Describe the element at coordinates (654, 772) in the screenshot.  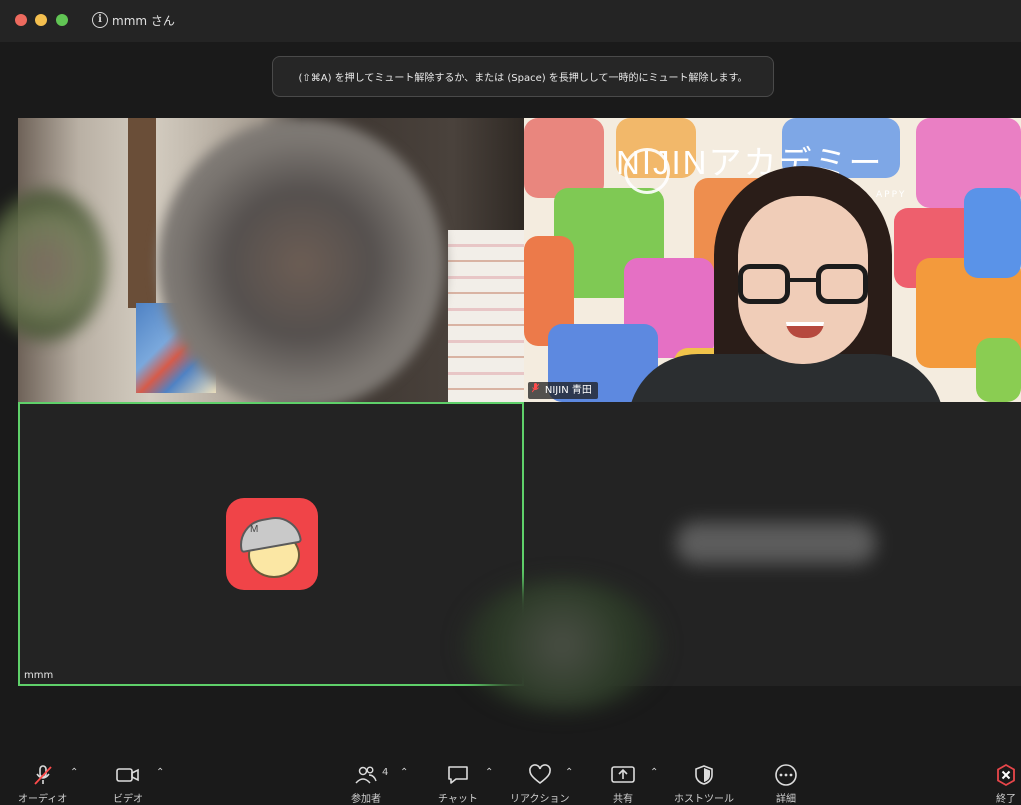
I see `share-options-chevron-icon: ⌃` at that location.